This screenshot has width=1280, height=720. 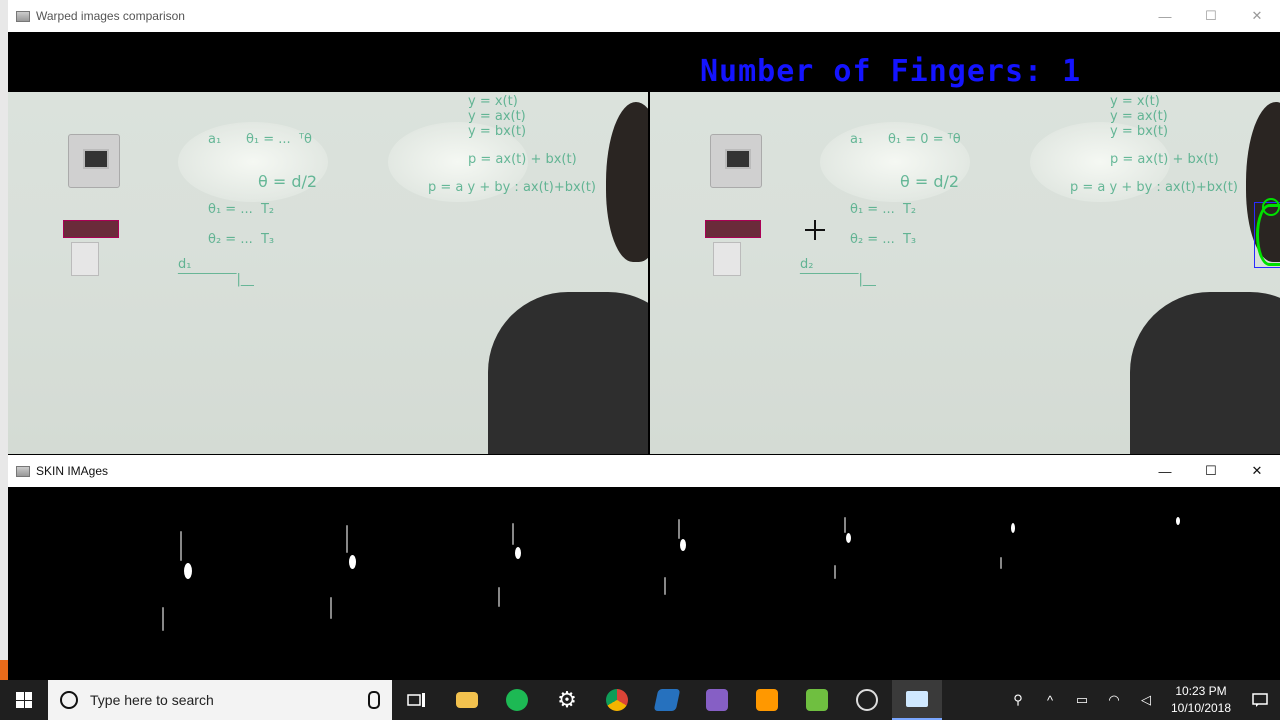 I want to click on notification-icon, so click(x=1260, y=700).